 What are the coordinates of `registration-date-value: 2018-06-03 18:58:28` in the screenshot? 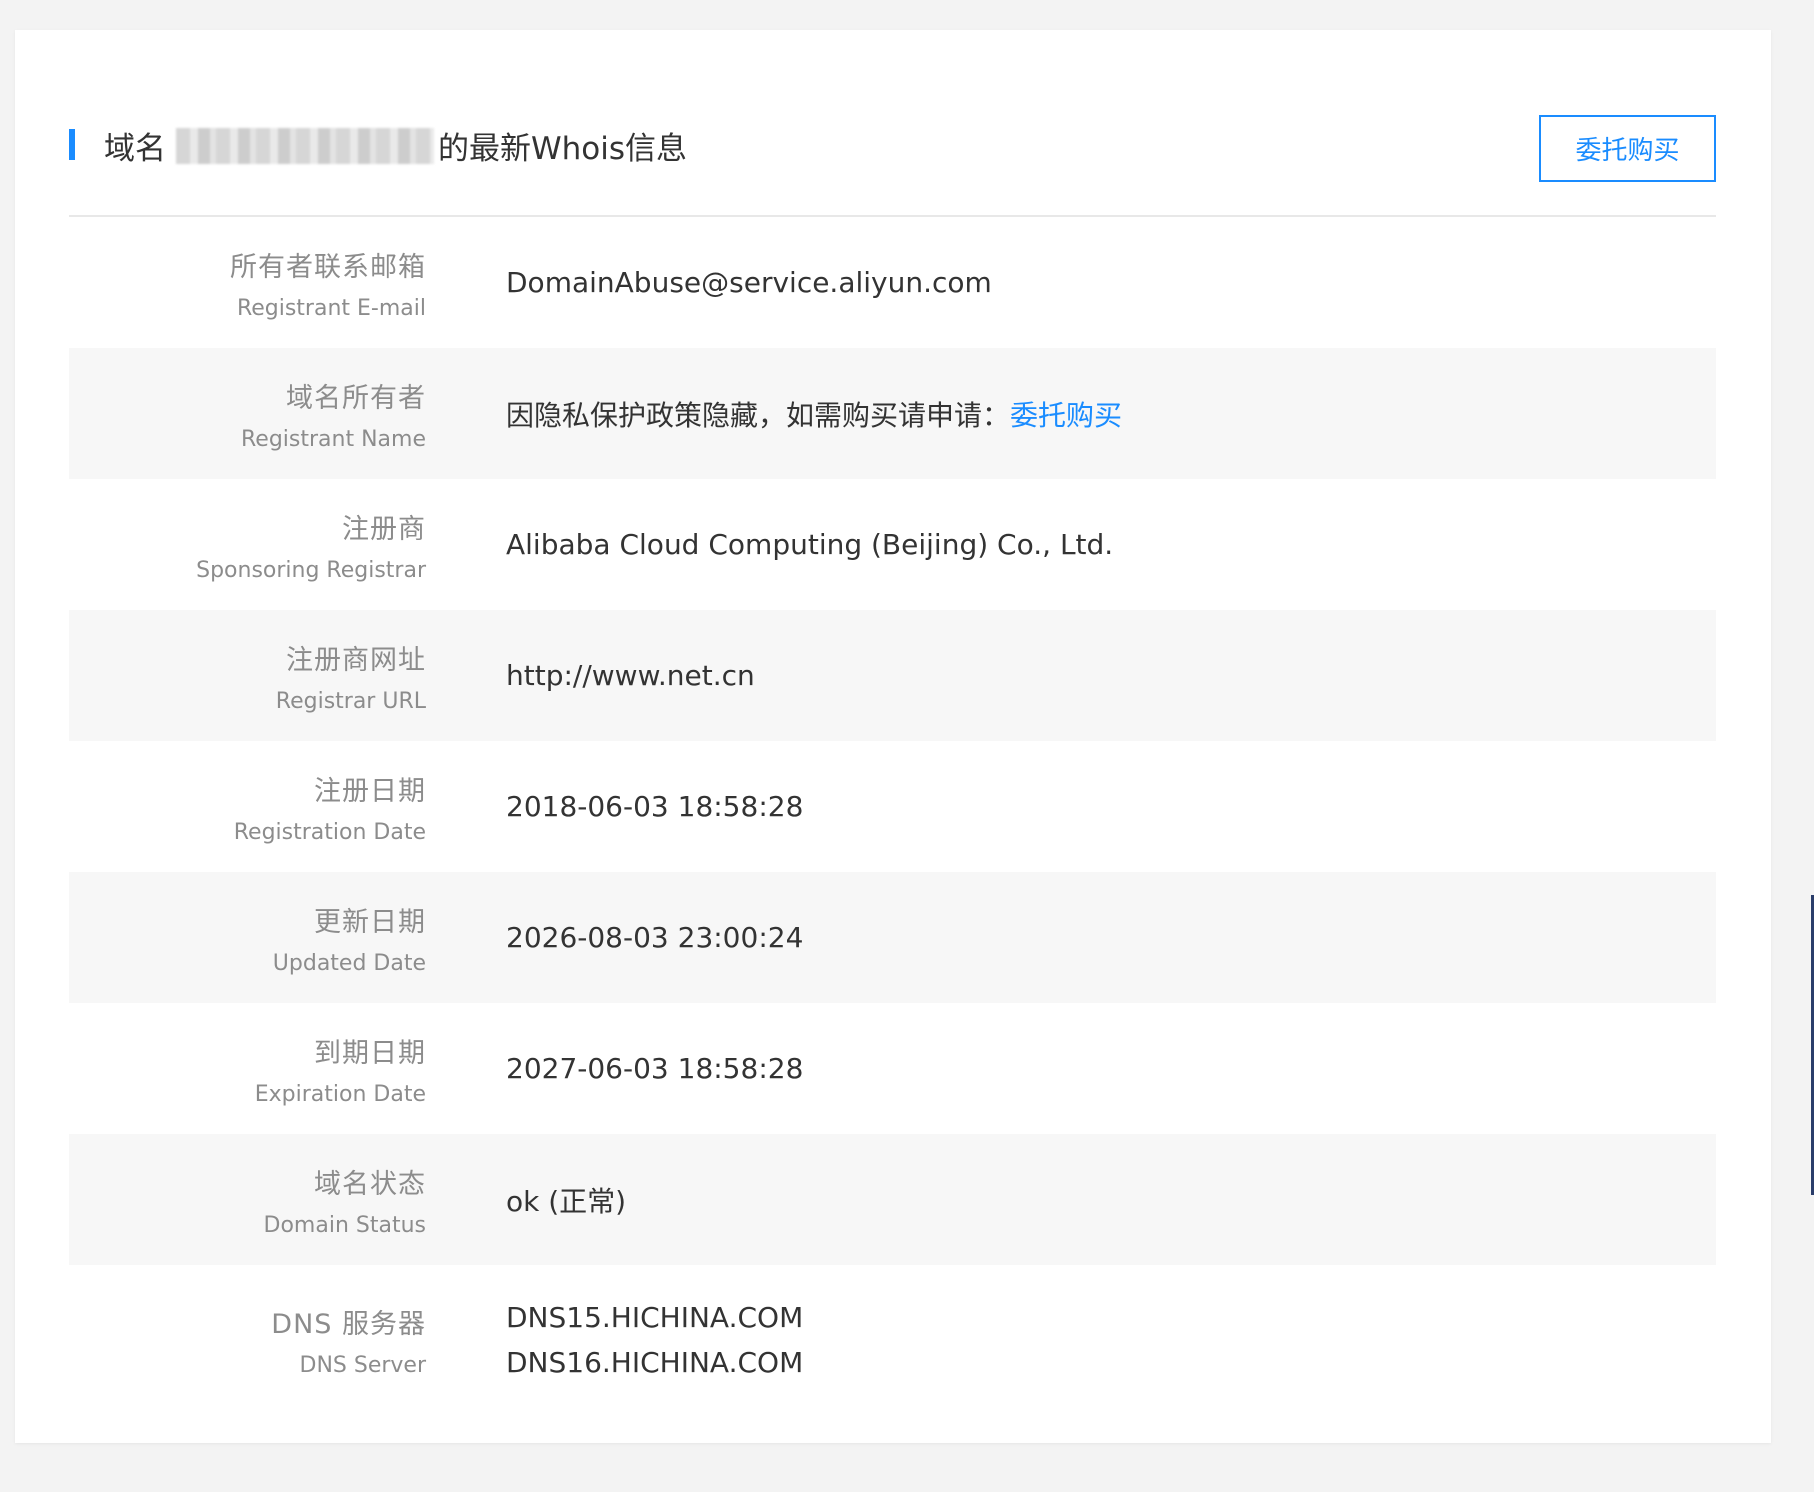 It's located at (655, 806).